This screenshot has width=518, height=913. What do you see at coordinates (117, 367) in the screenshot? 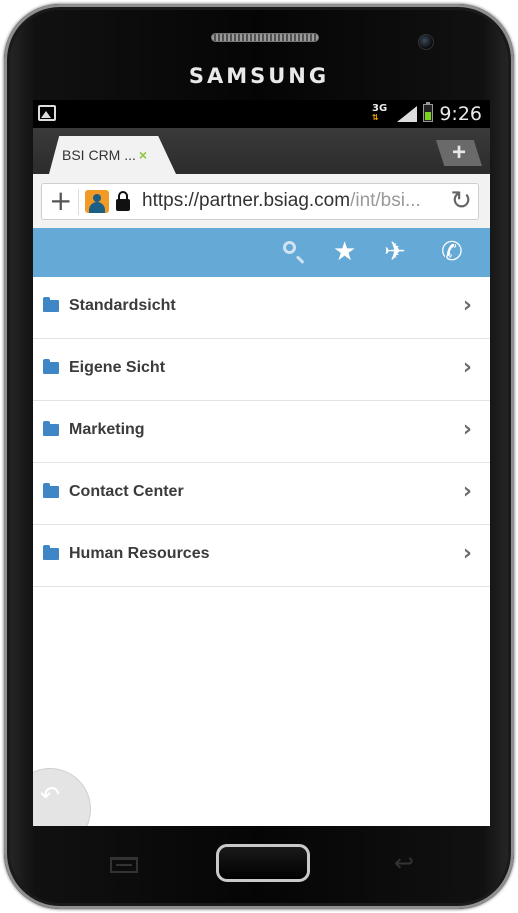
I see `list-item-label: Eigene Sicht` at bounding box center [117, 367].